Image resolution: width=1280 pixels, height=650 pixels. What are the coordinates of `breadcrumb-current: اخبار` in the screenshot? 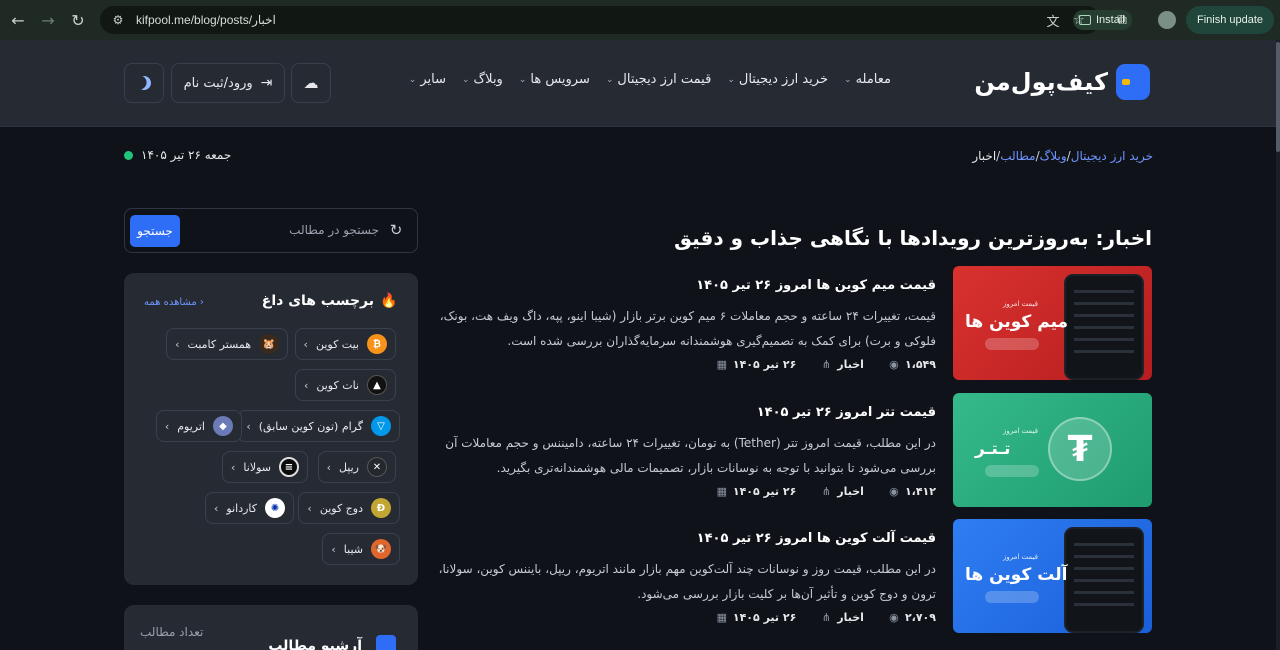 It's located at (984, 156).